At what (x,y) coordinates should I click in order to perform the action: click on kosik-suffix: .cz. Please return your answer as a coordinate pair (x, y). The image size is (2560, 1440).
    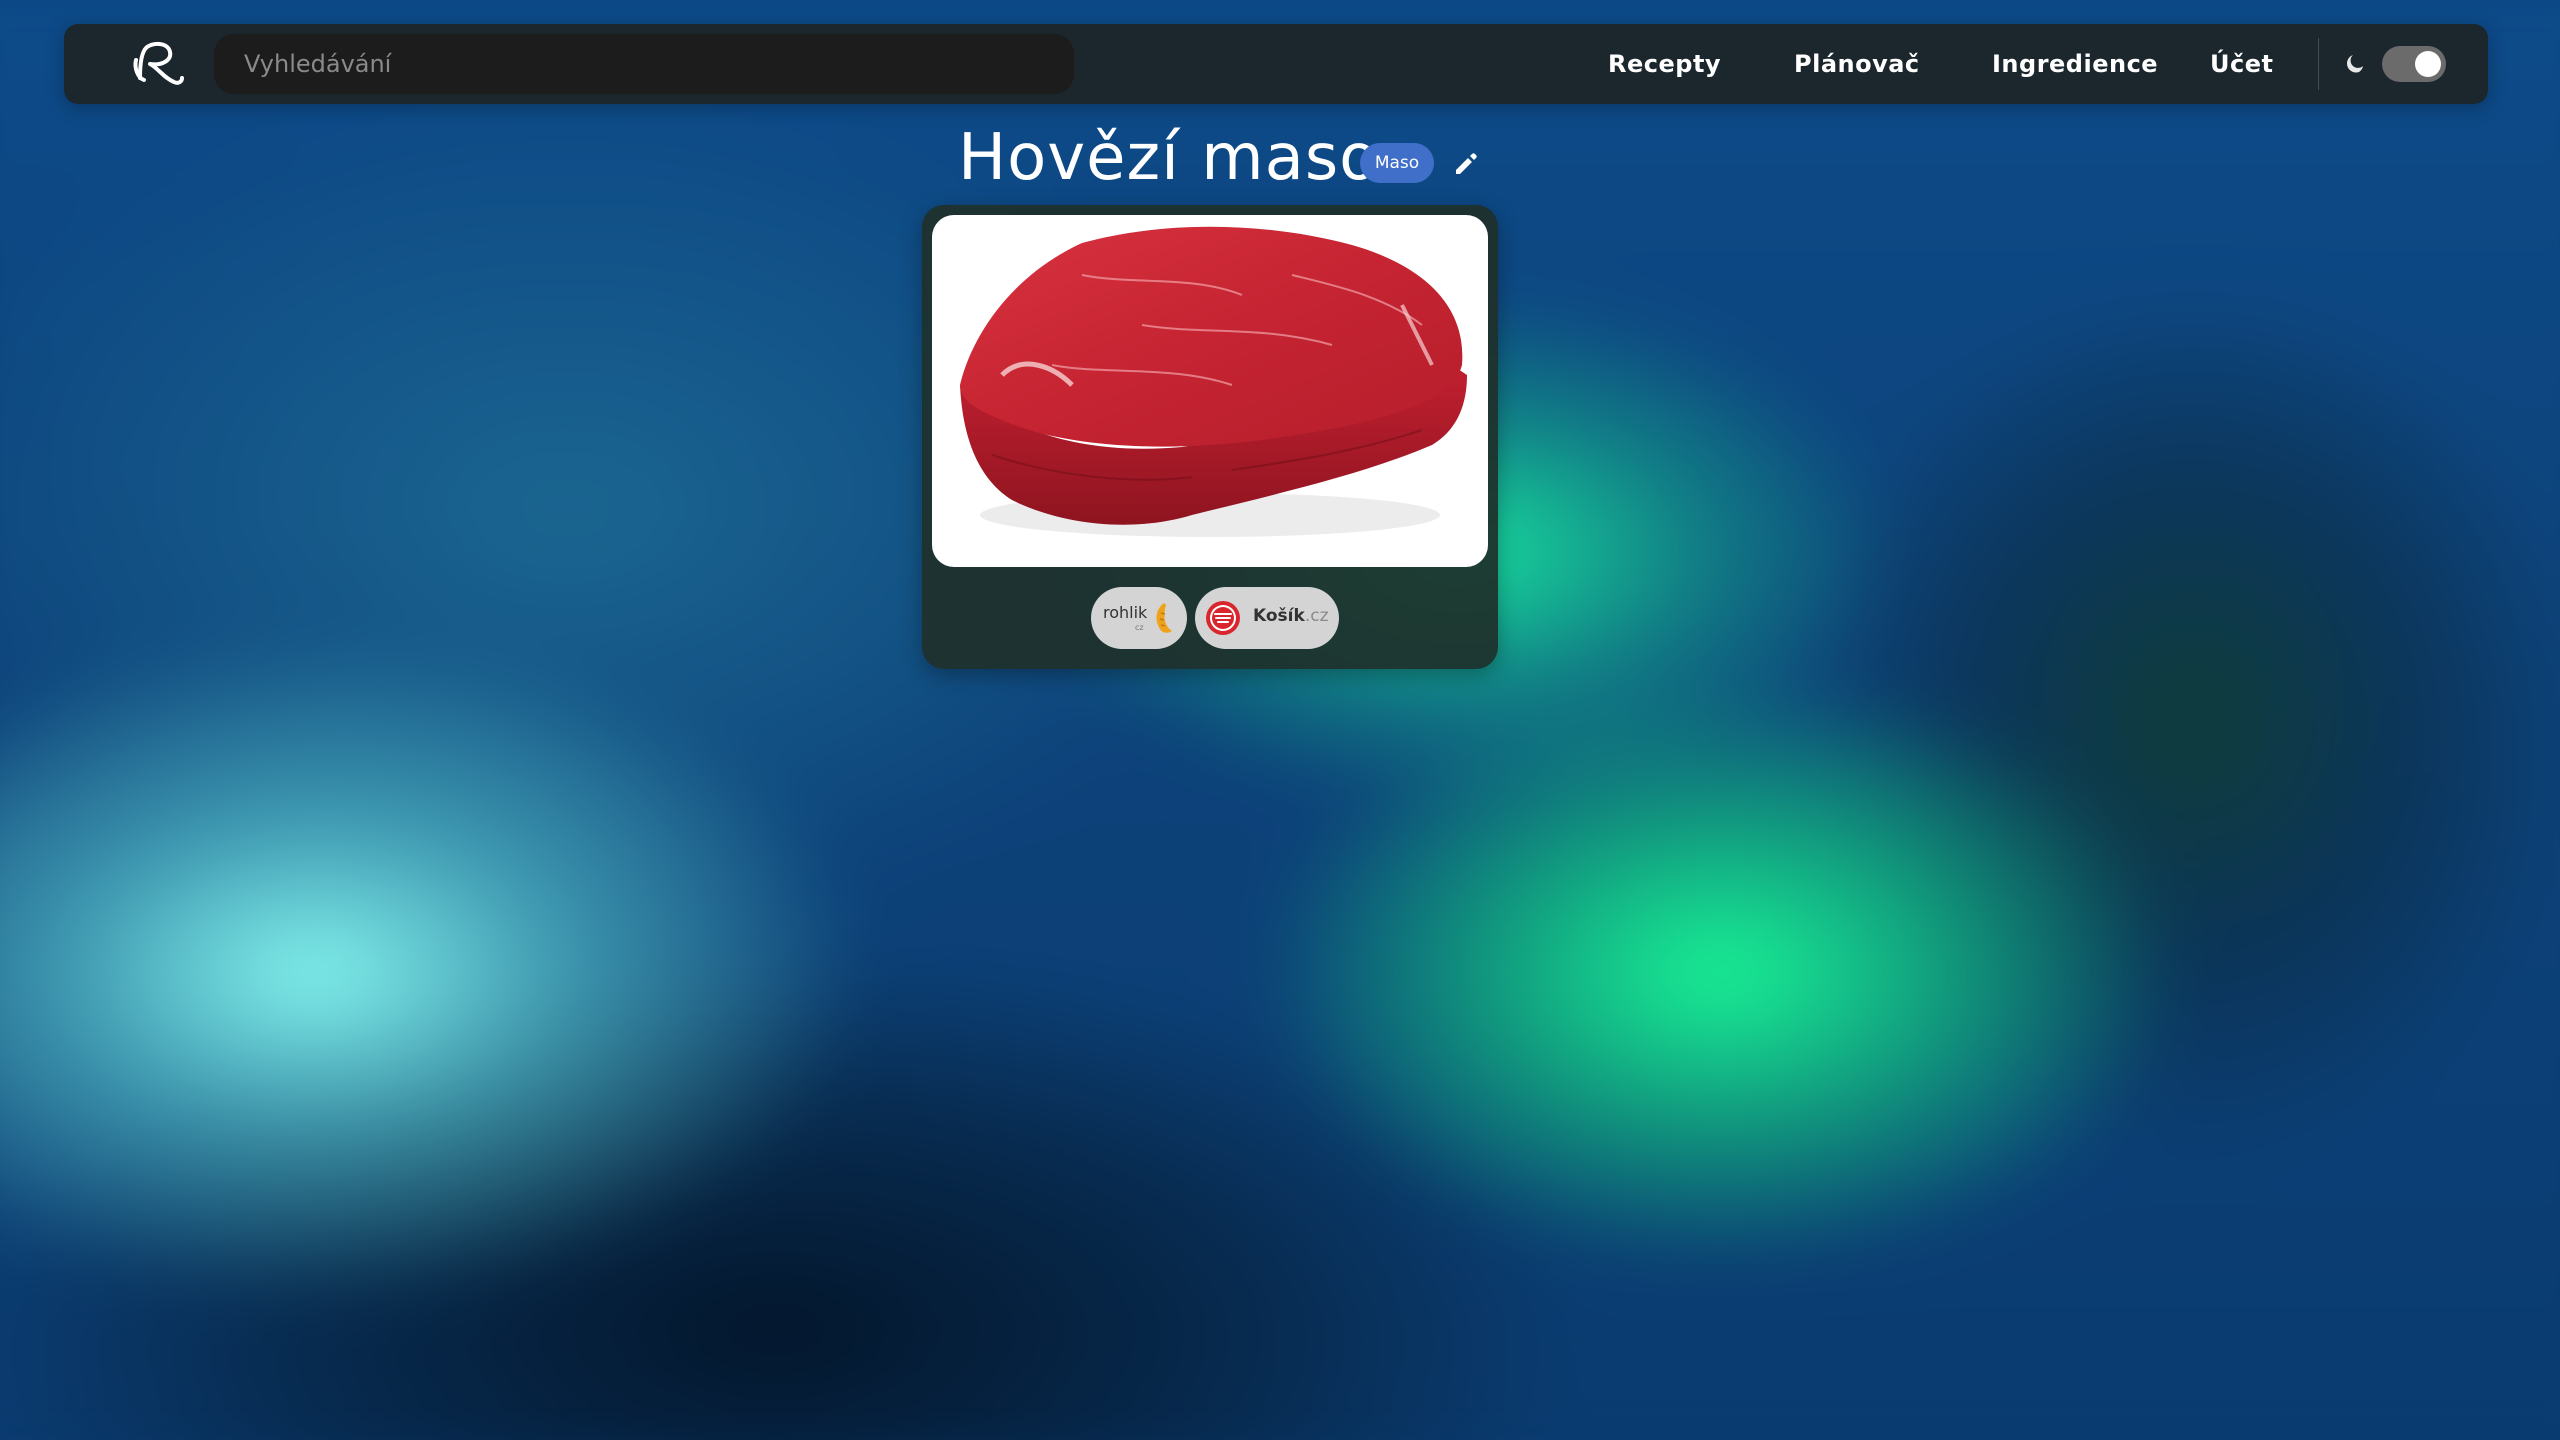
    Looking at the image, I should click on (1316, 616).